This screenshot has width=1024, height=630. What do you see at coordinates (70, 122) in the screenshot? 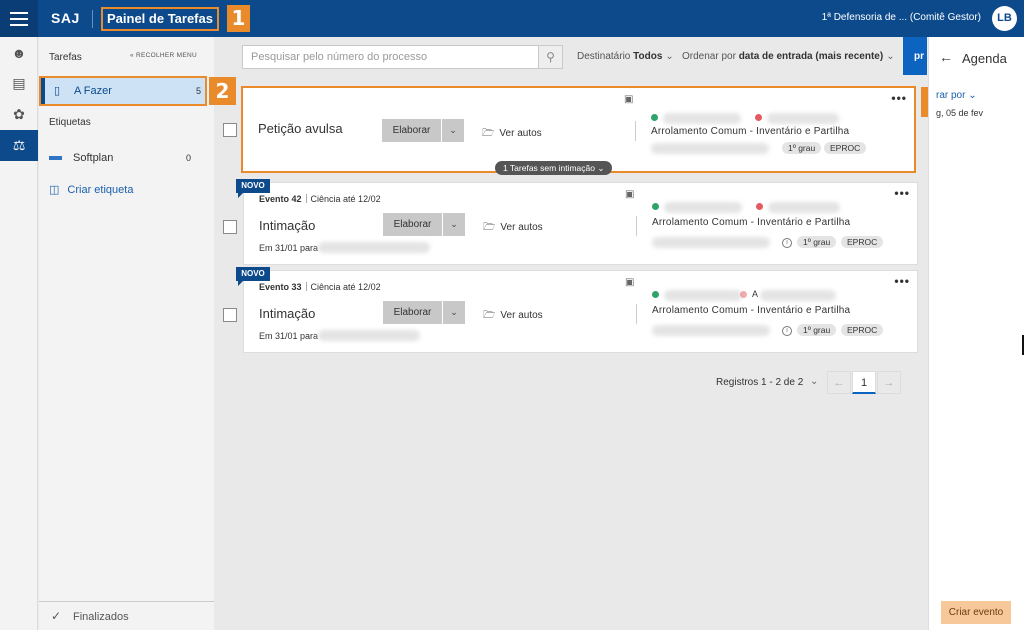
I see `sidebar-heading-tags: Etiquetas` at bounding box center [70, 122].